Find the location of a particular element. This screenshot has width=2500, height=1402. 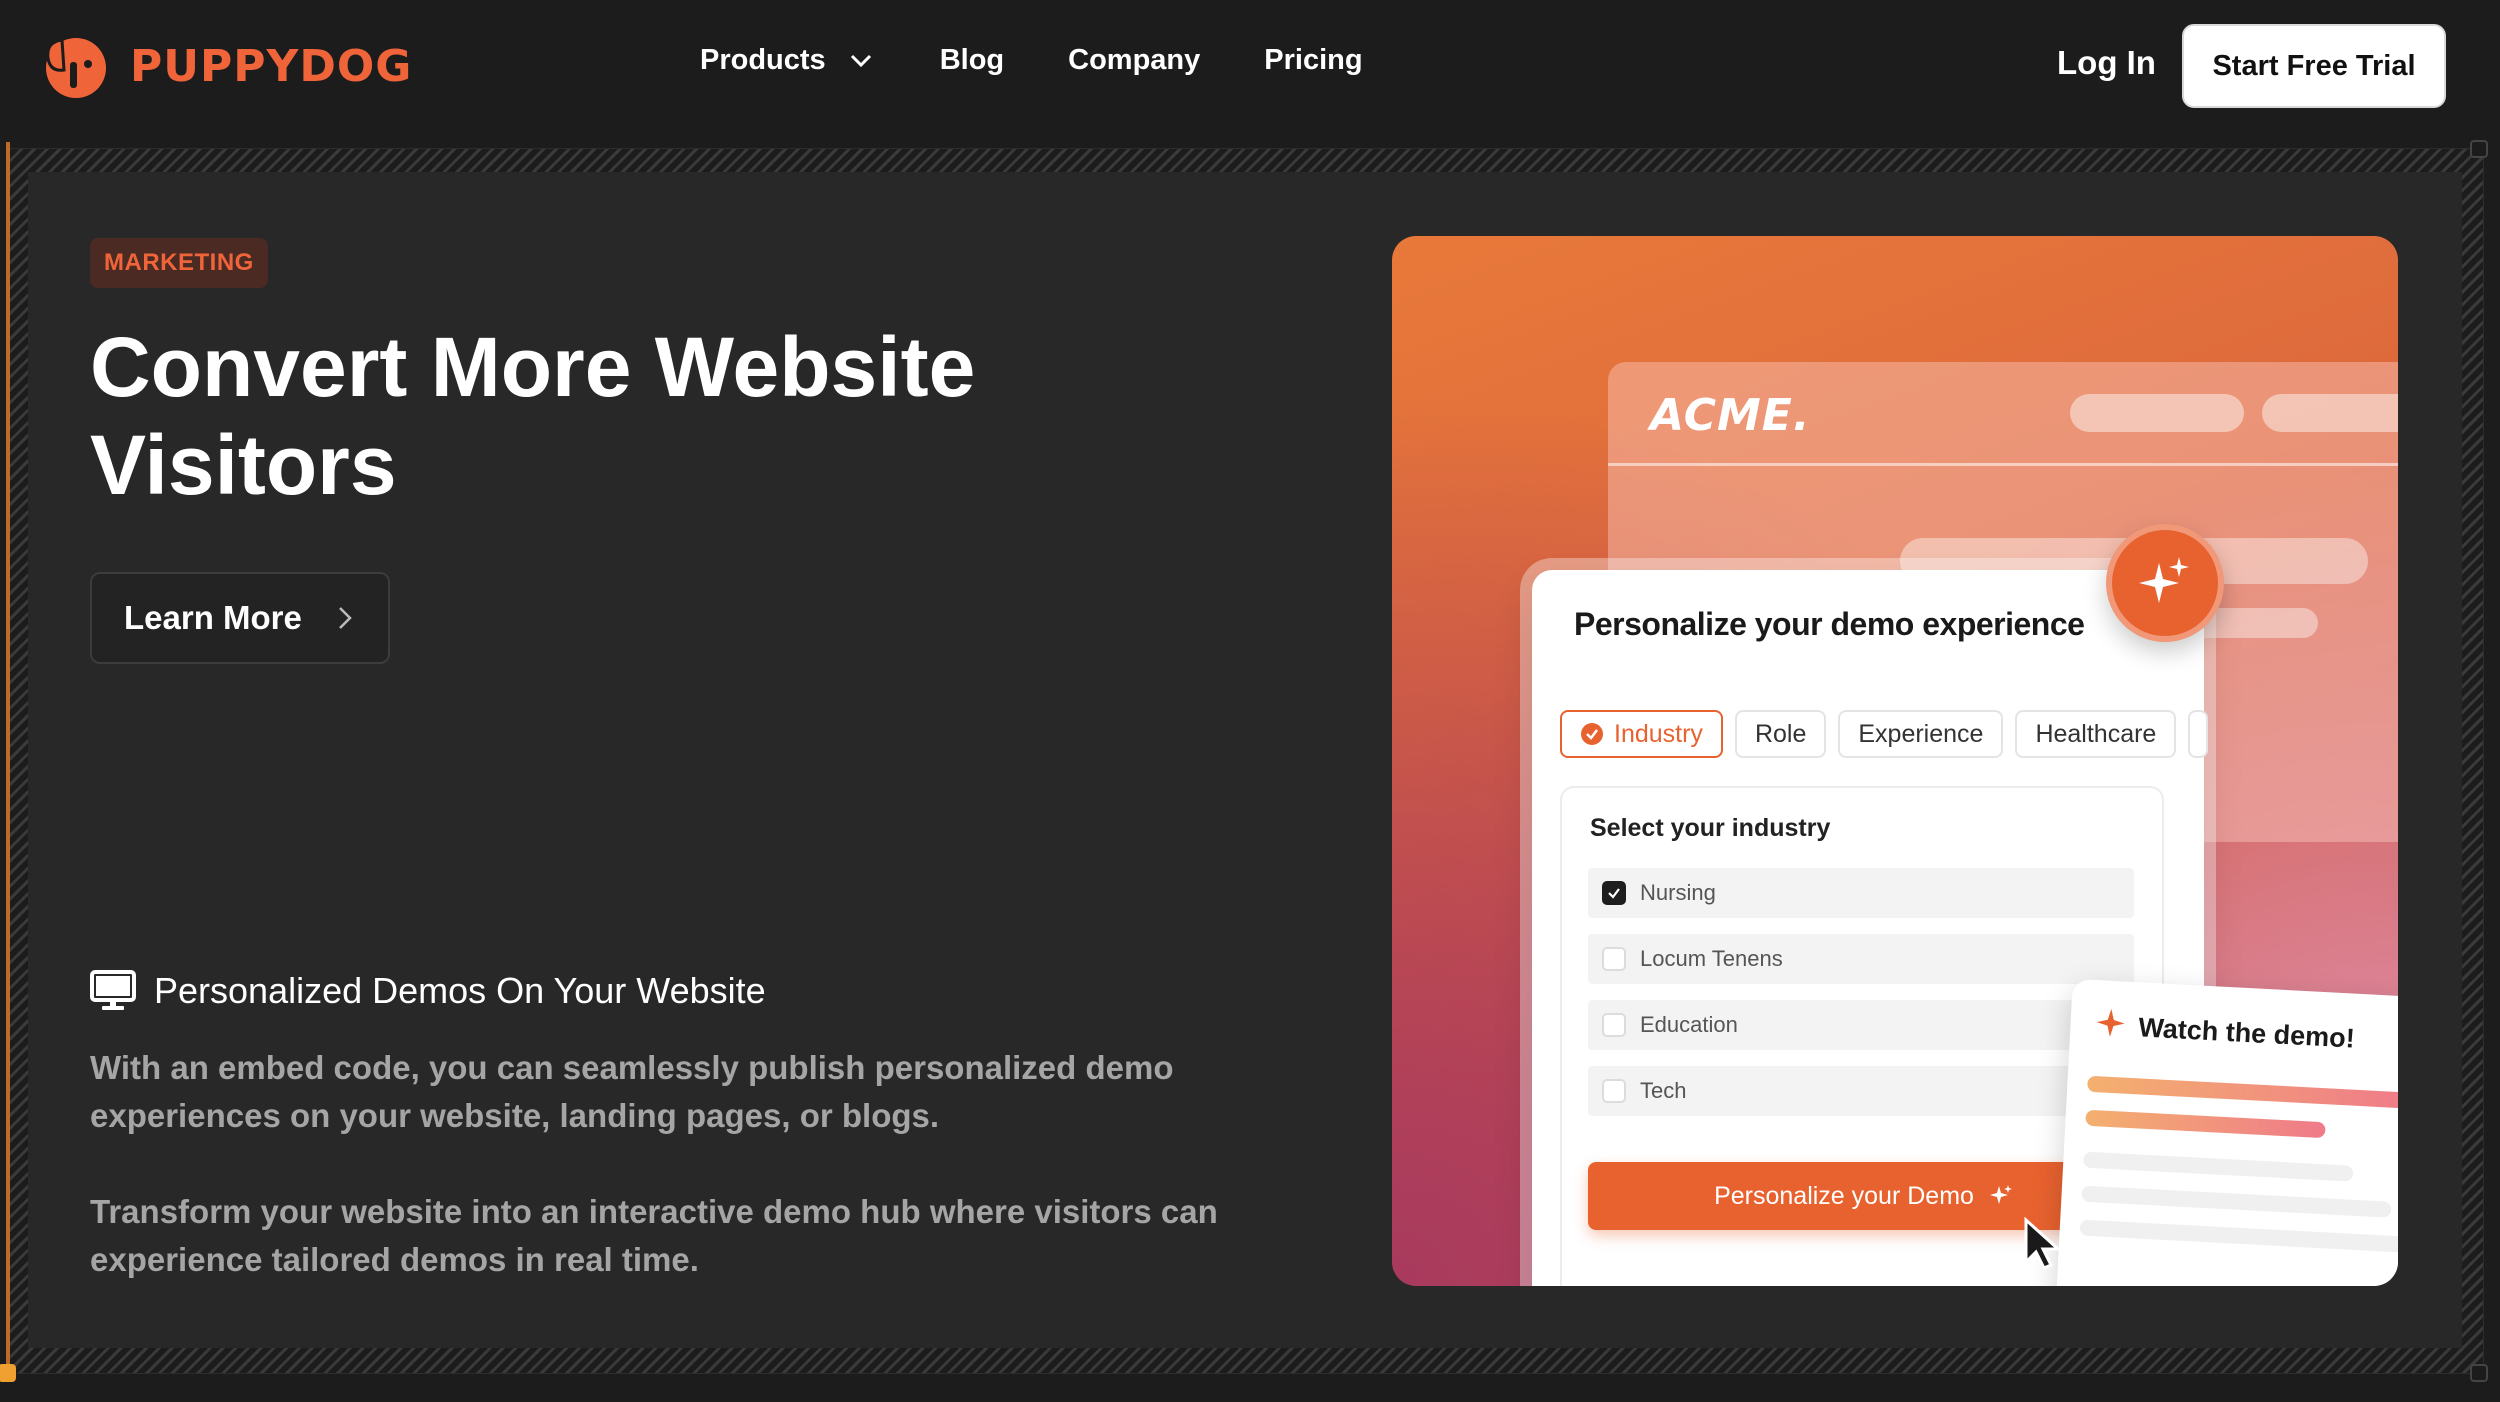

feature-heading-text: Personalized Demos On Your Website is located at coordinates (460, 990).